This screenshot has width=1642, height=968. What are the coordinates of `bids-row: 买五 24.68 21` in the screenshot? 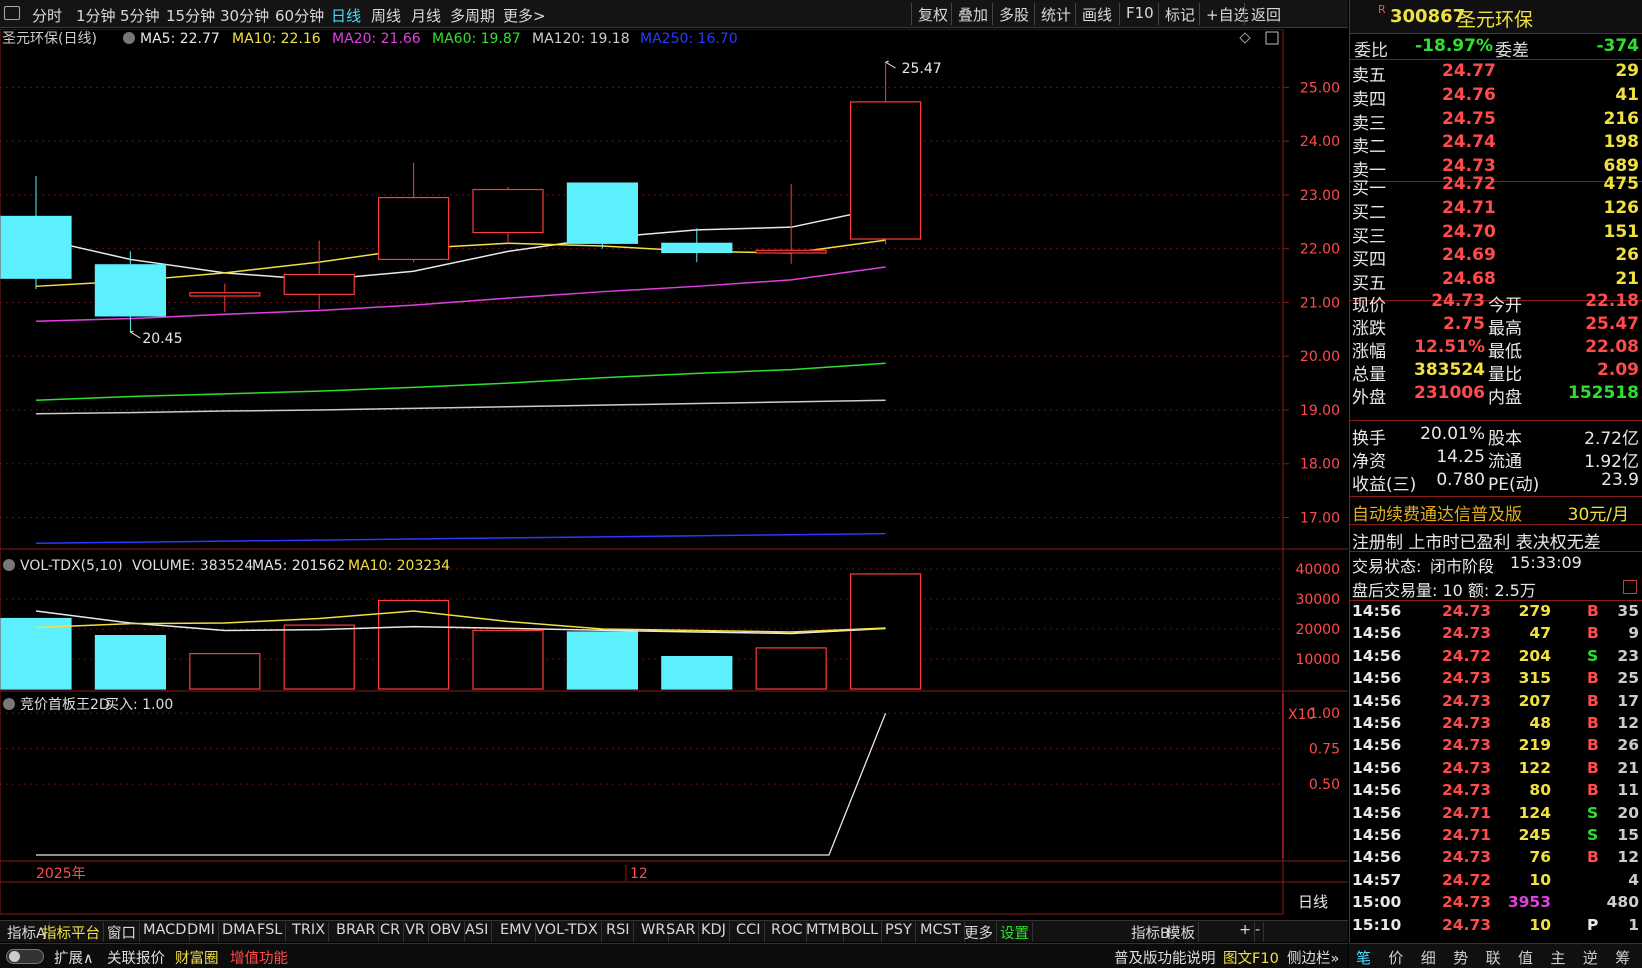 It's located at (1496, 281).